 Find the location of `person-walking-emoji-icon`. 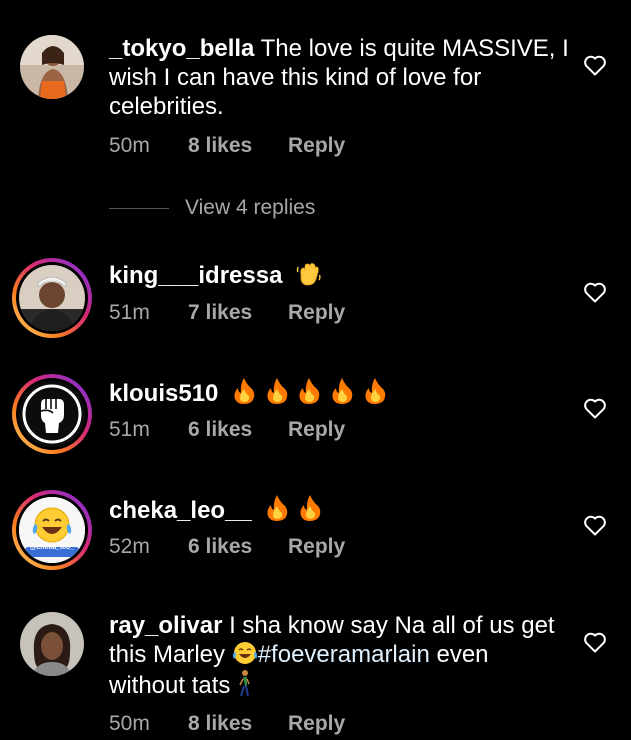

person-walking-emoji-icon is located at coordinates (244, 683).